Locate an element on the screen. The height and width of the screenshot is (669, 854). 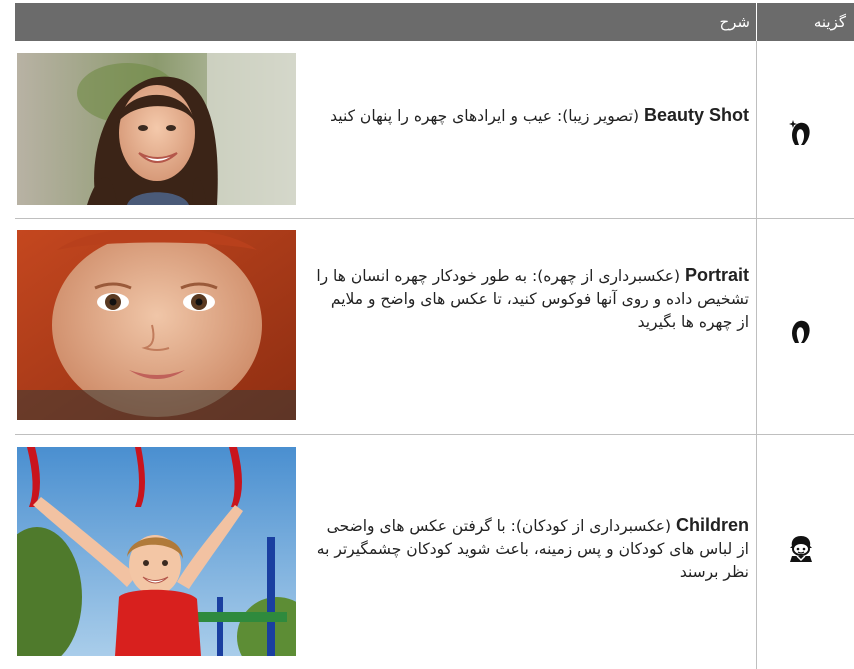
mode-name: Beauty Shot is located at coordinates (696, 115).